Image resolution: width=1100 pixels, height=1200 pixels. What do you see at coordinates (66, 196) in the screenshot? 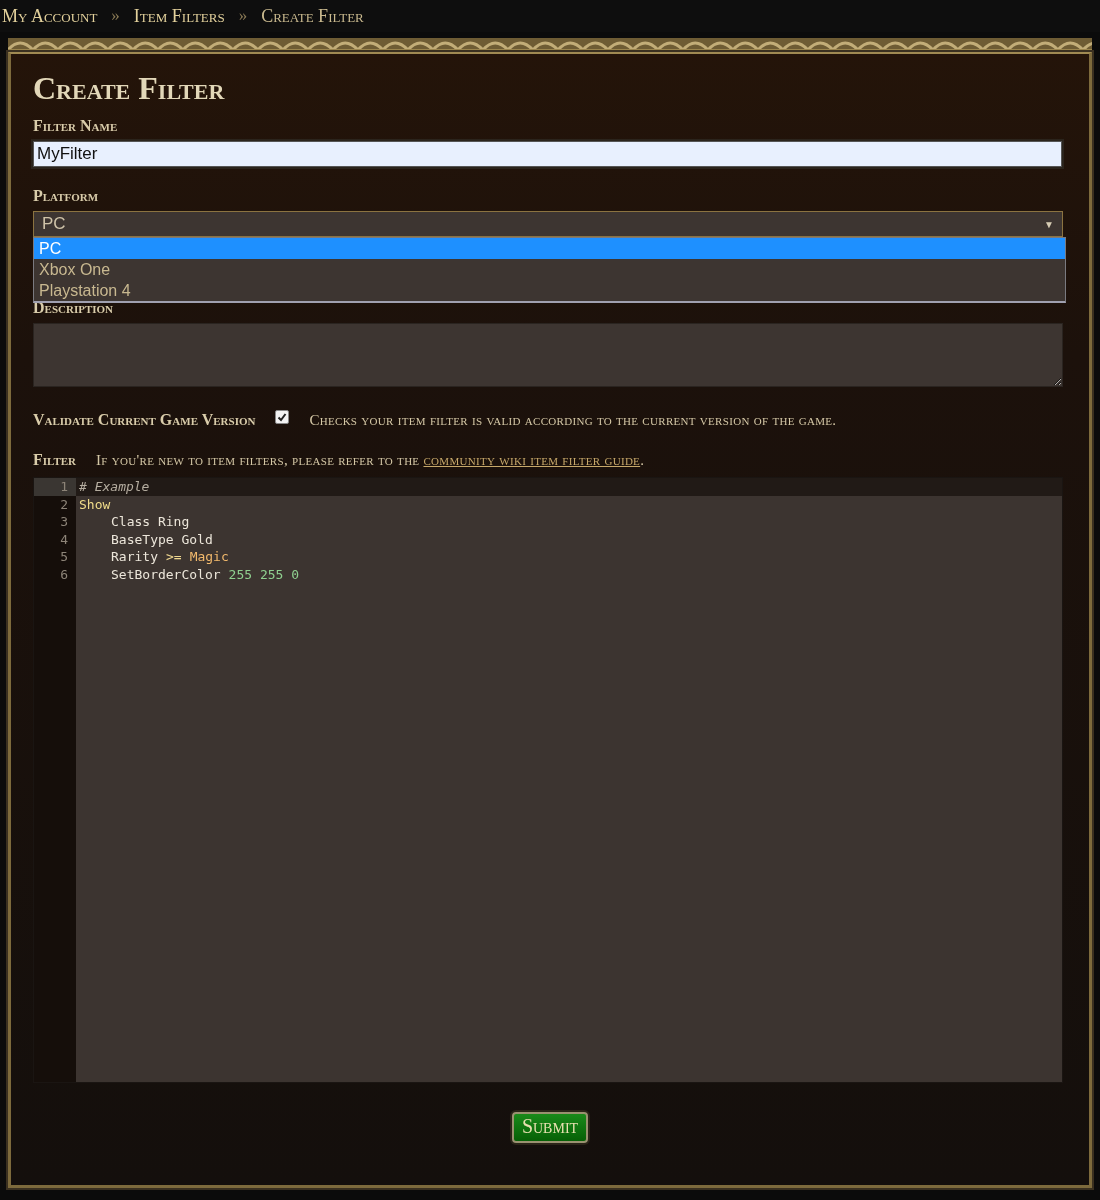
I see `field-label: Platform` at bounding box center [66, 196].